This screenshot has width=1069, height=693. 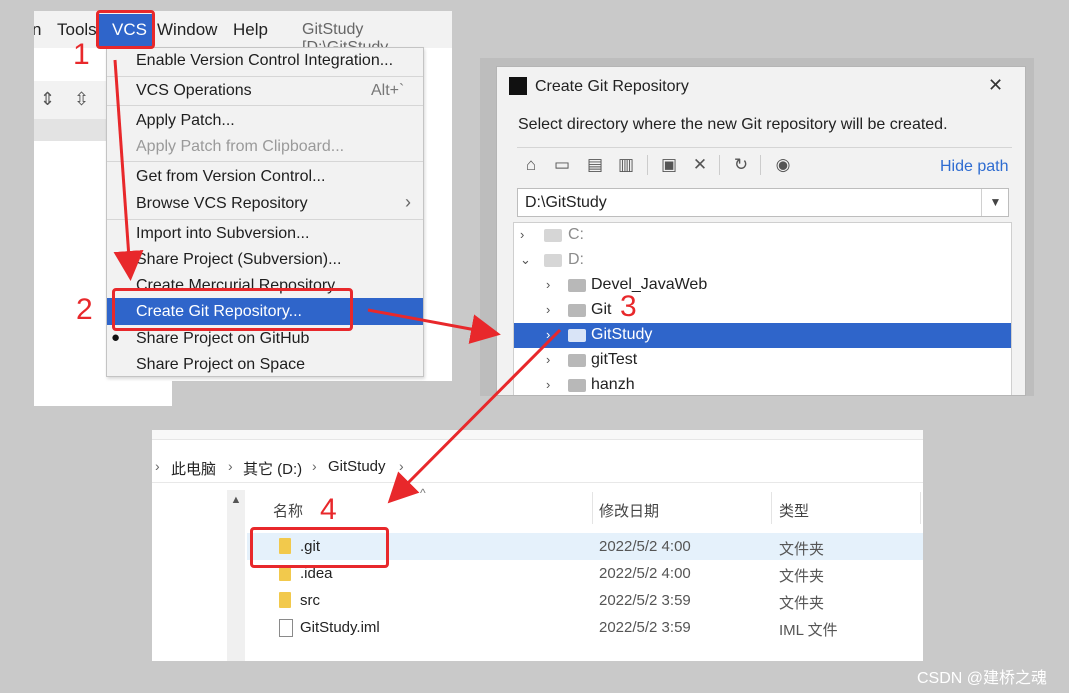 What do you see at coordinates (995, 202) in the screenshot?
I see `chevron-down-icon: ▼` at bounding box center [995, 202].